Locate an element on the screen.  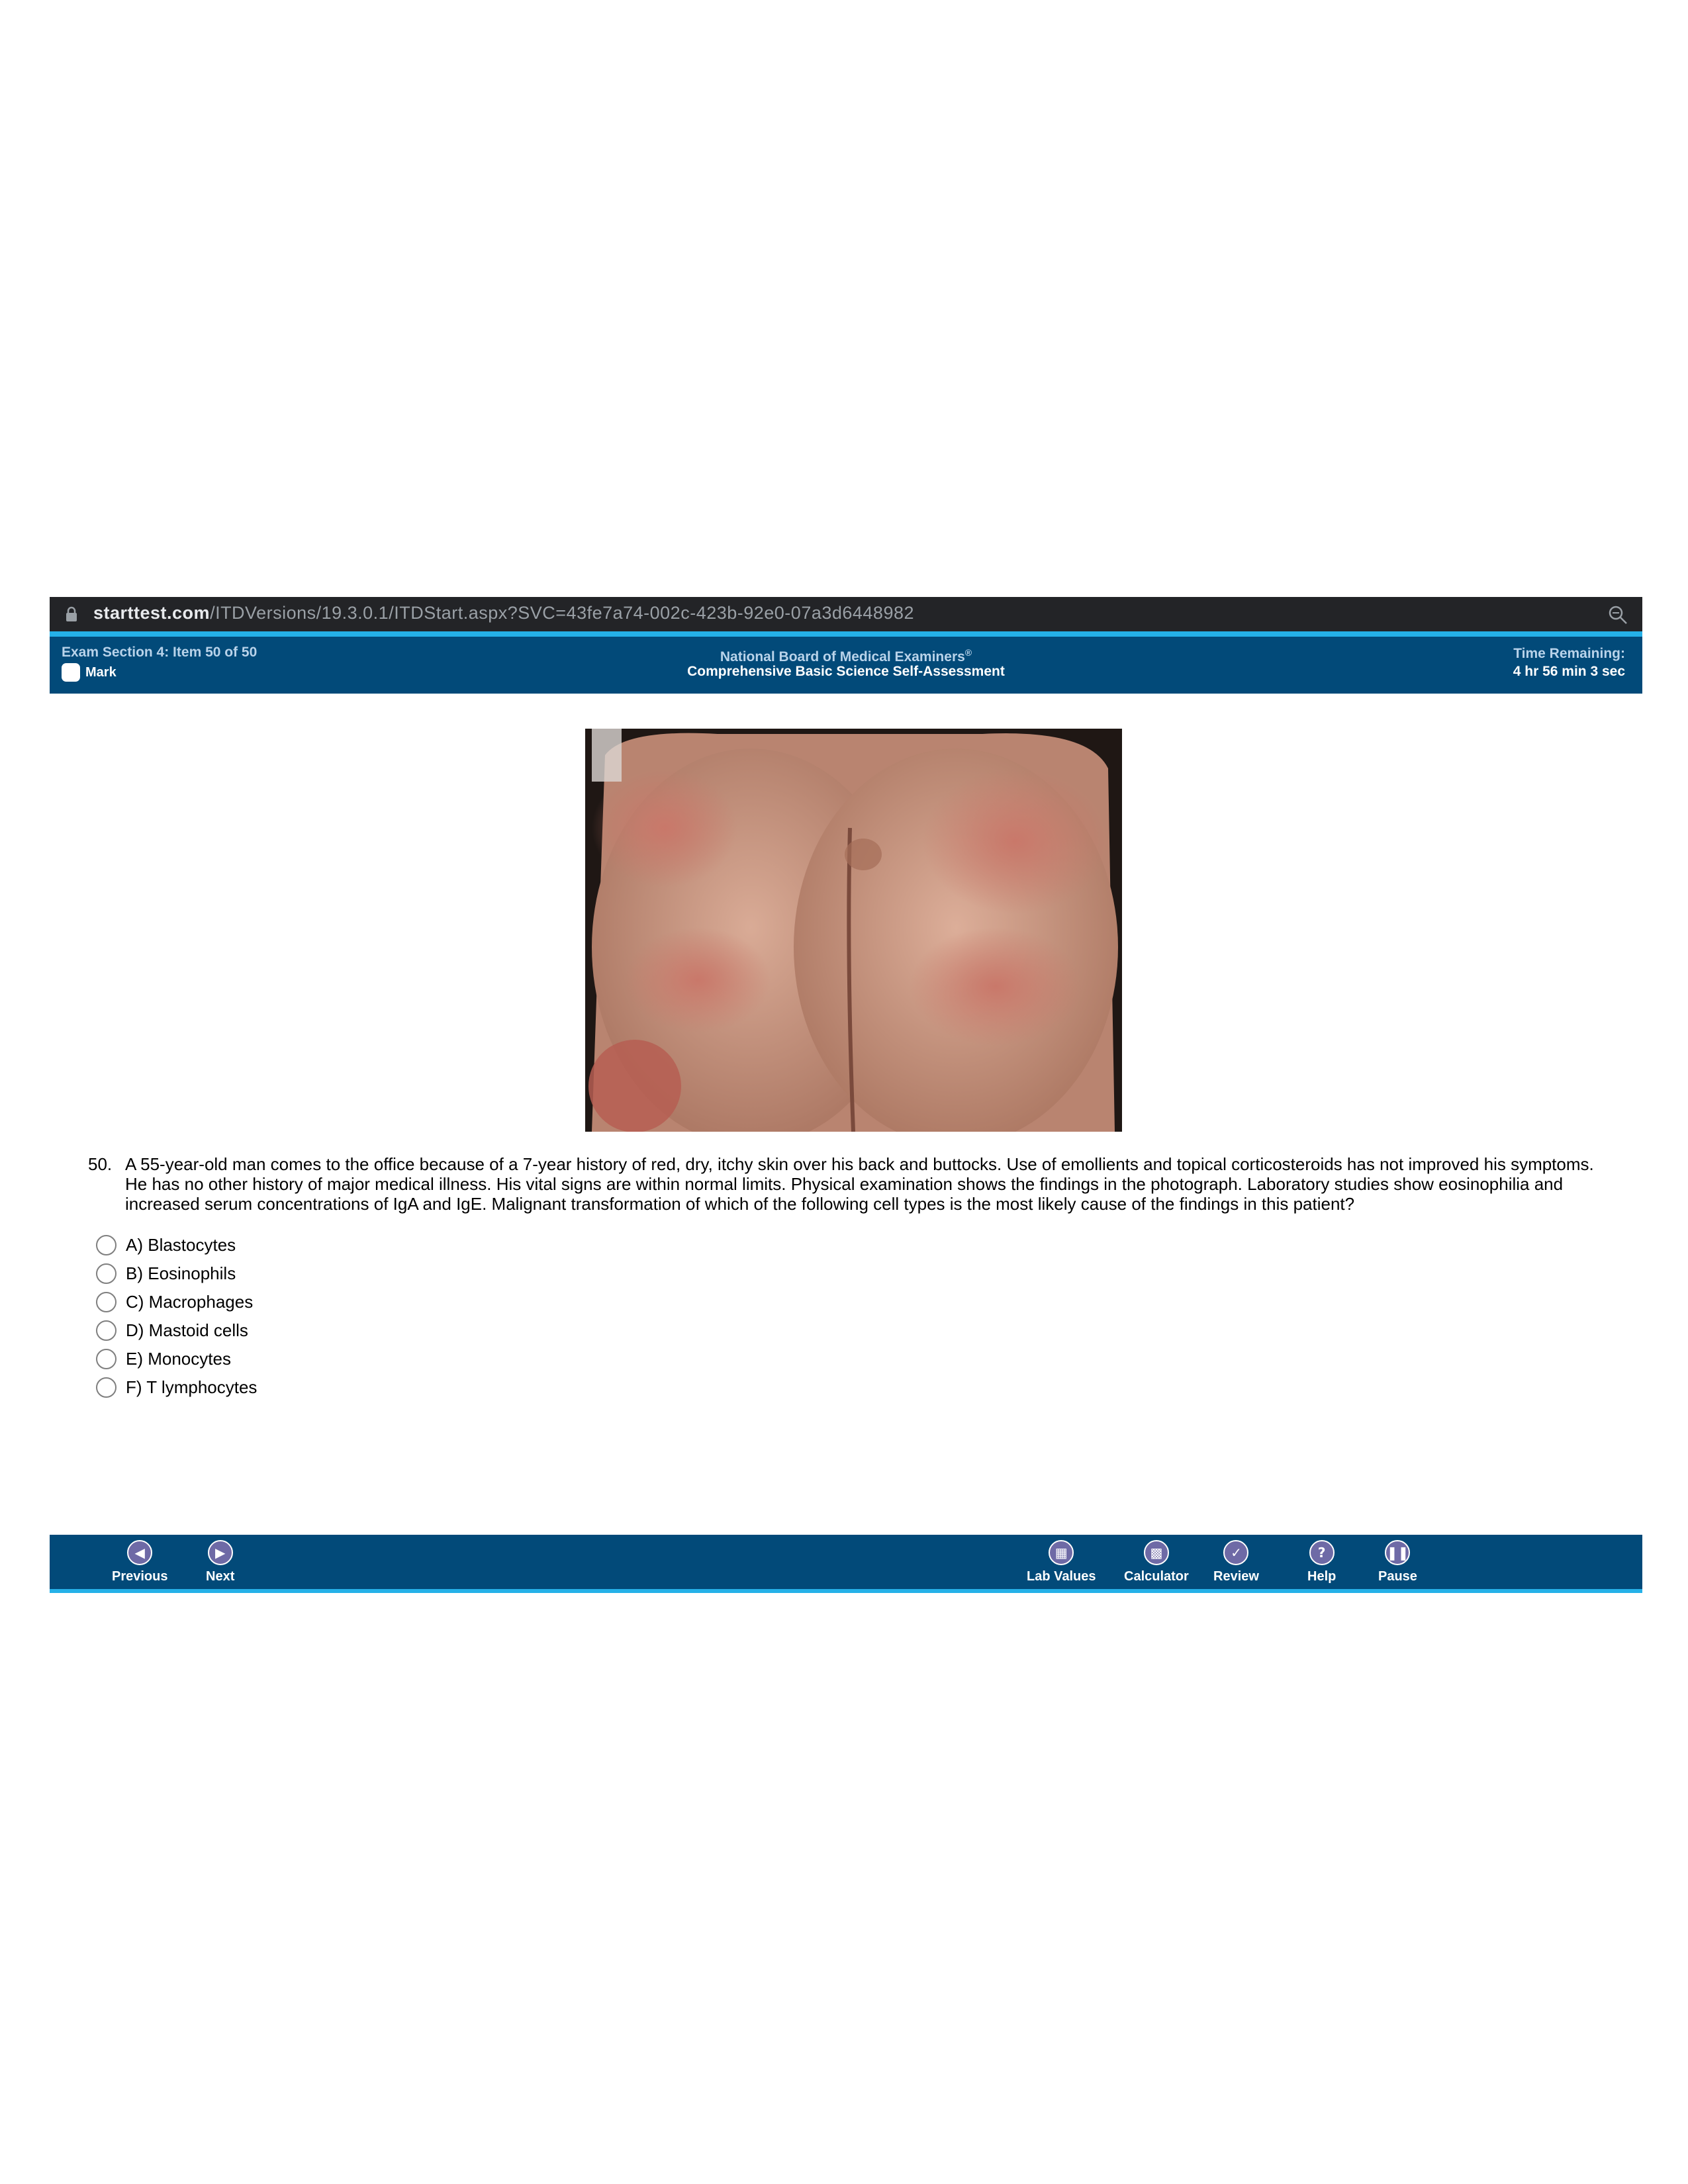
review-label: Review is located at coordinates (1236, 1576).